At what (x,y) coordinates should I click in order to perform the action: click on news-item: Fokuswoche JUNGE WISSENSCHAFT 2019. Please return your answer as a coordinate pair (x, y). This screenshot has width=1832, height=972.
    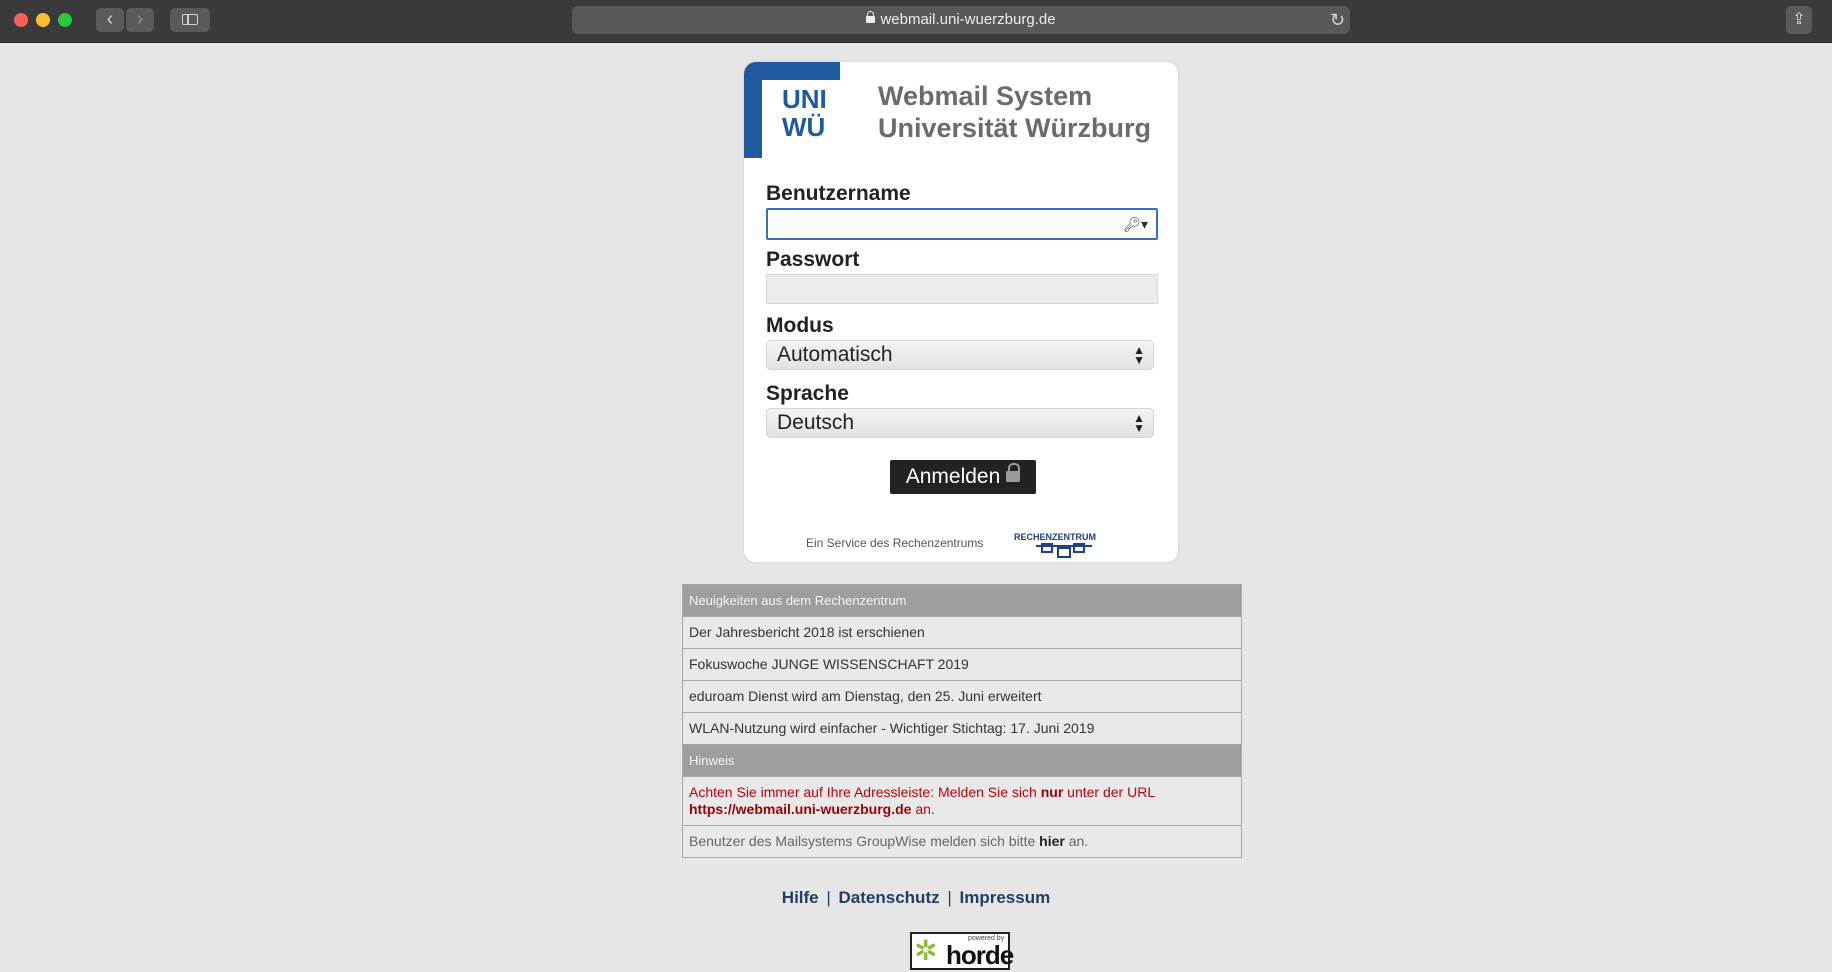
    Looking at the image, I should click on (962, 665).